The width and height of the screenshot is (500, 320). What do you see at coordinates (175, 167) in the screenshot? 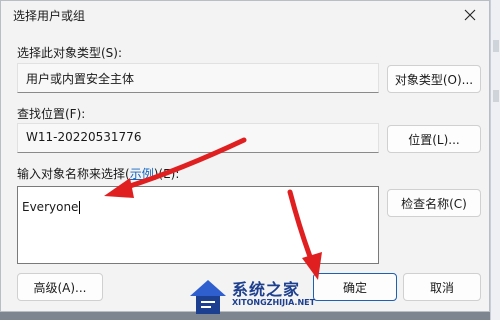
I see `arrow-to-names-input` at bounding box center [175, 167].